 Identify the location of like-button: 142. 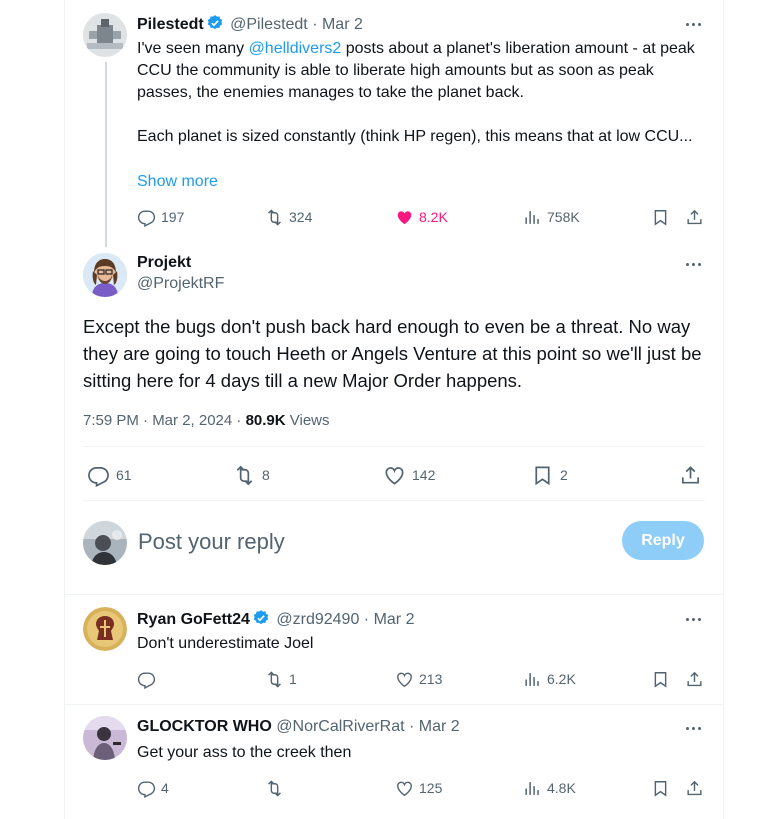
(409, 475).